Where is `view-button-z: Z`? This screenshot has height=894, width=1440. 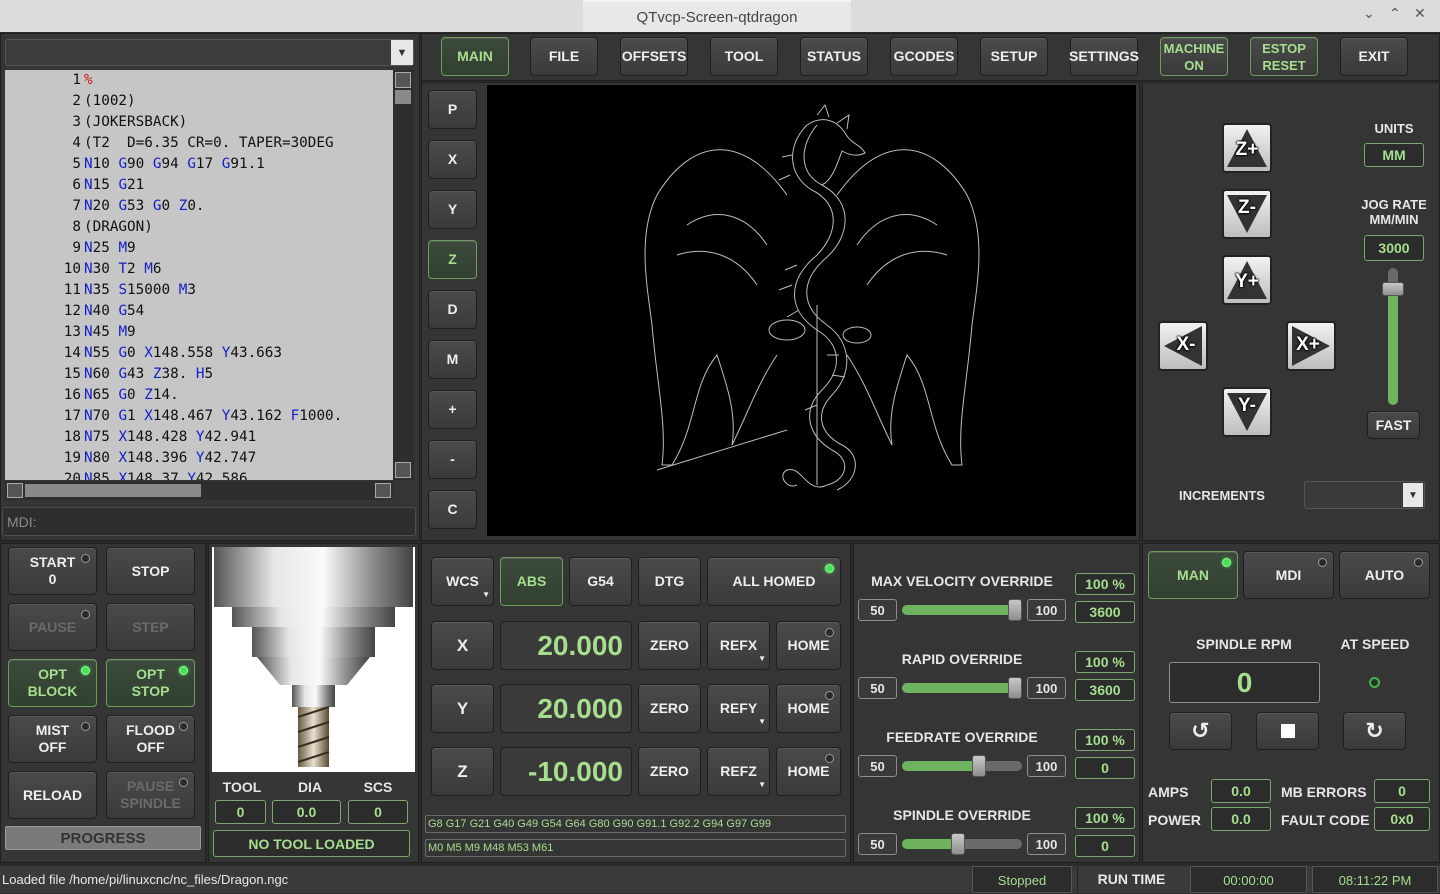 view-button-z: Z is located at coordinates (452, 259).